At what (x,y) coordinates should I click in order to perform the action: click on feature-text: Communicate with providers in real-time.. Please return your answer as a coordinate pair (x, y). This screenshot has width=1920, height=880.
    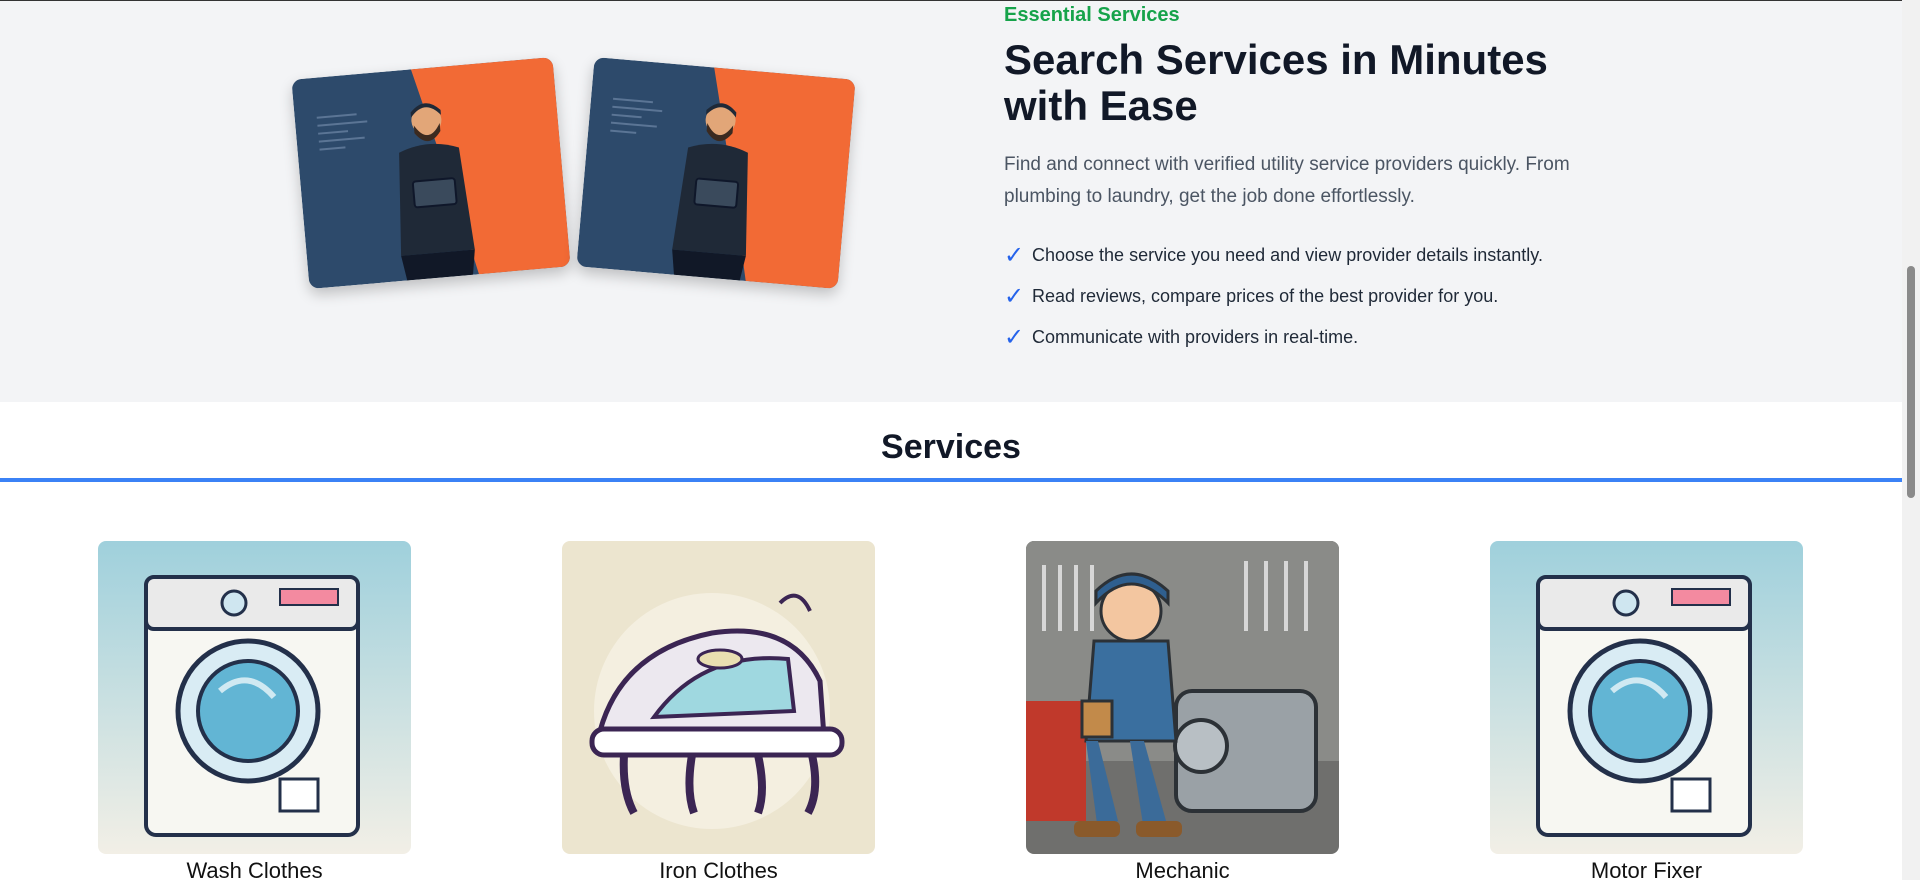
    Looking at the image, I should click on (1195, 337).